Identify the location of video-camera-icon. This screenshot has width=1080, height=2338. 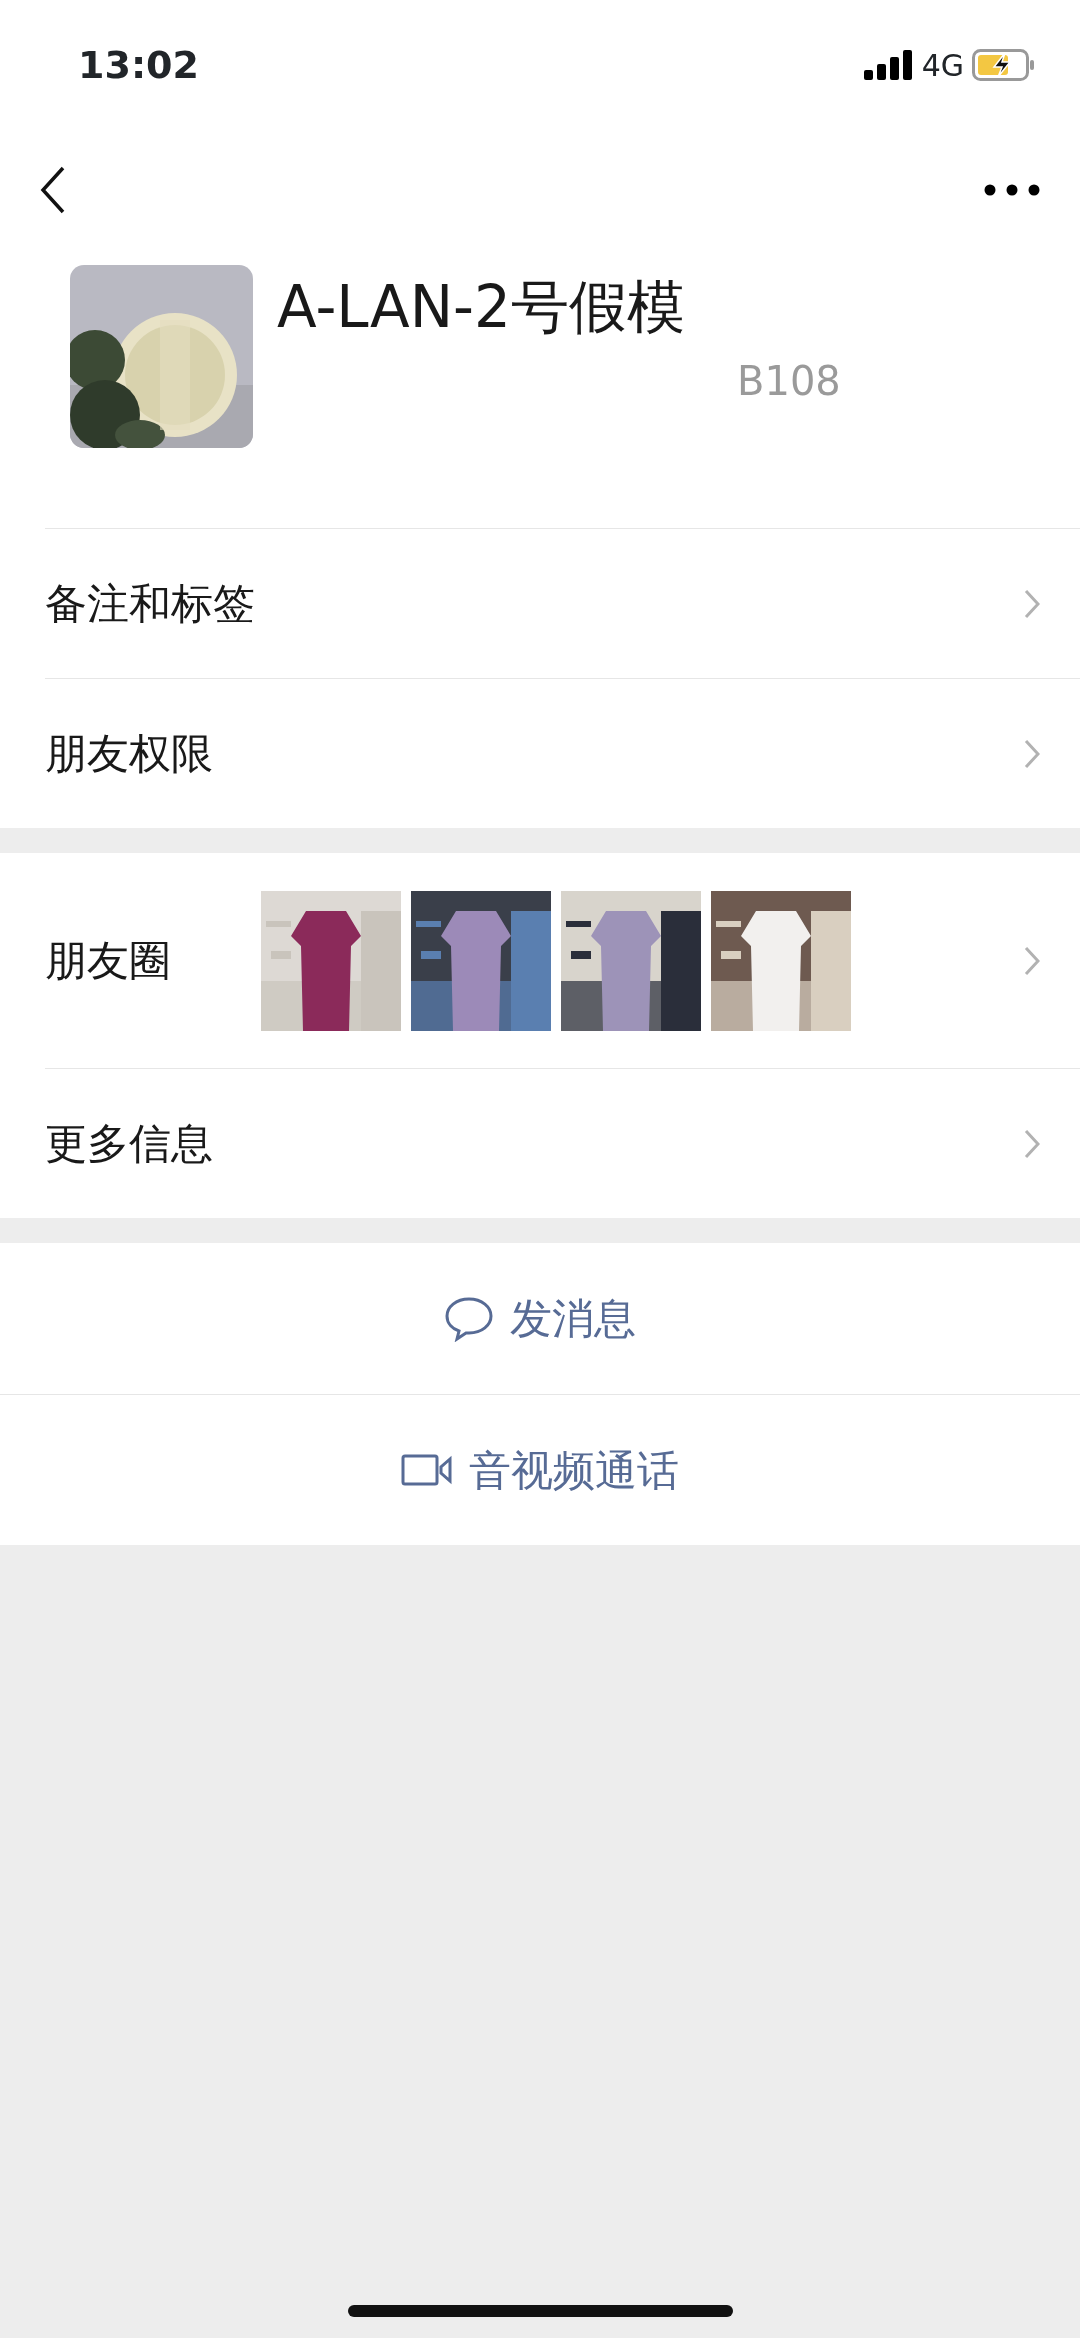
(427, 1470).